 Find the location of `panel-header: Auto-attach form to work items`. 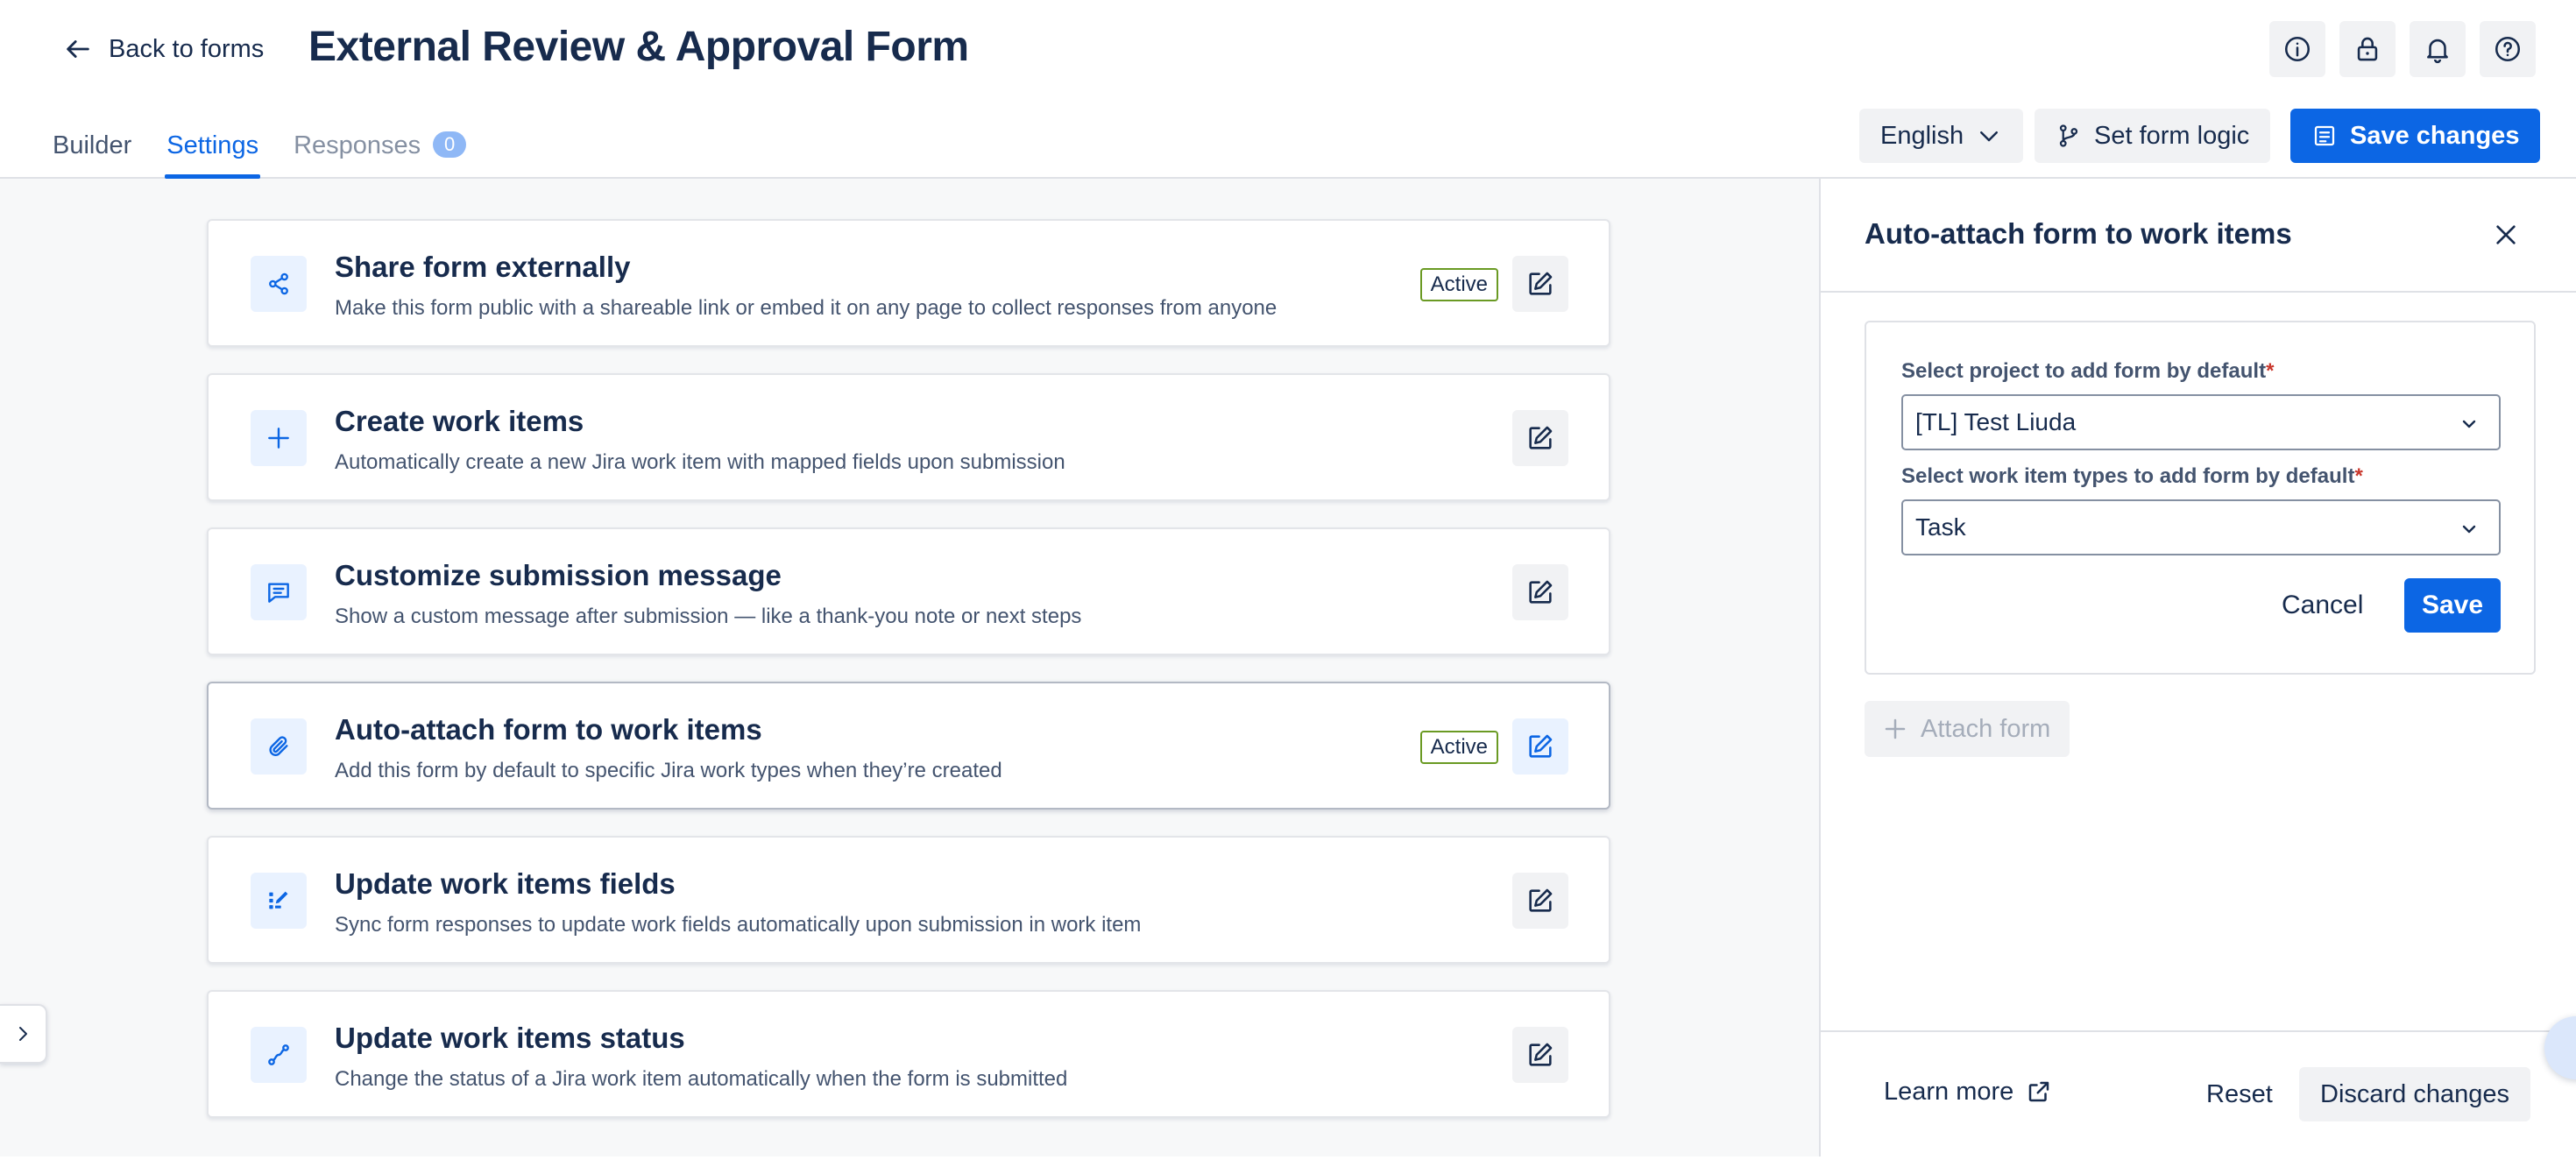

panel-header: Auto-attach form to work items is located at coordinates (2198, 236).